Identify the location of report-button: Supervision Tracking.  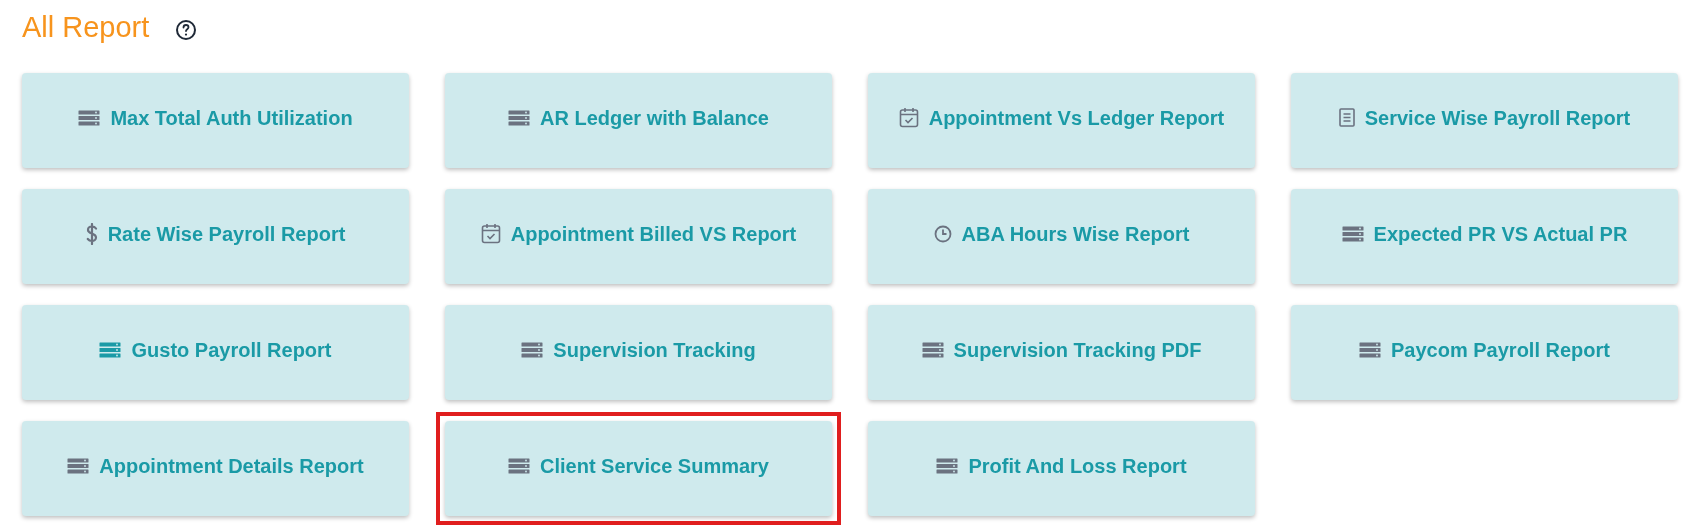
(638, 352).